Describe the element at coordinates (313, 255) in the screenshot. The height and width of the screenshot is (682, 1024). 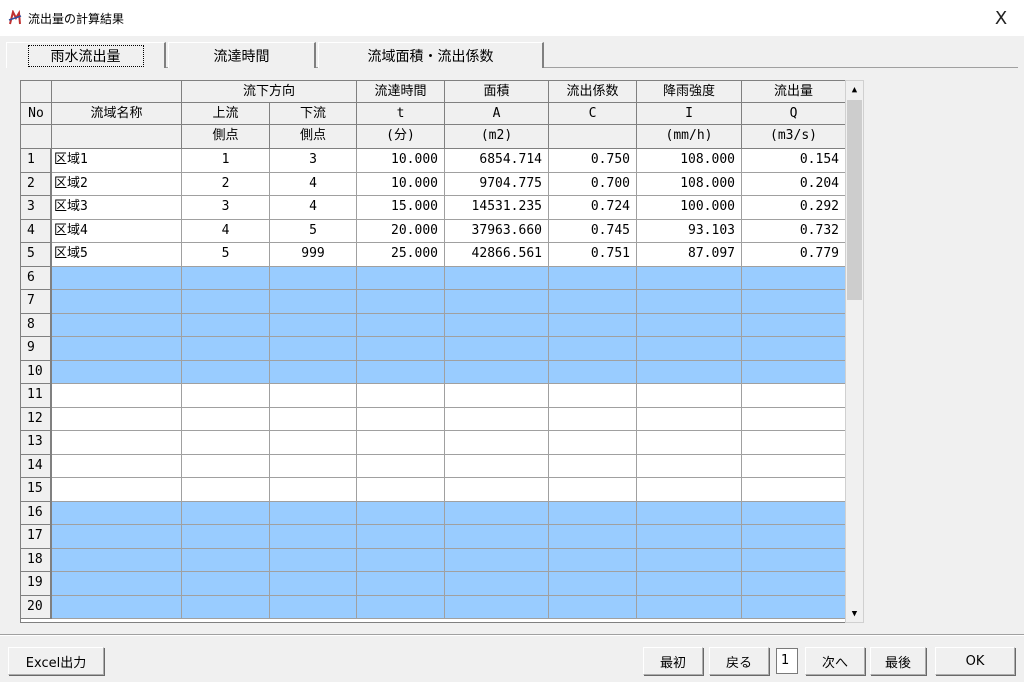
I see `downstream-node-cell: 999` at that location.